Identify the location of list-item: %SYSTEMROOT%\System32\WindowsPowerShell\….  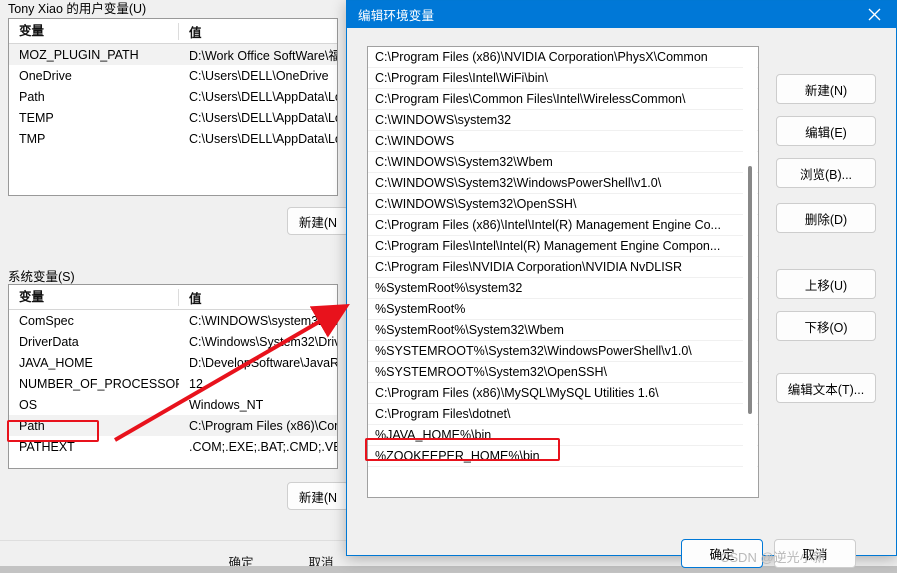
(563, 351).